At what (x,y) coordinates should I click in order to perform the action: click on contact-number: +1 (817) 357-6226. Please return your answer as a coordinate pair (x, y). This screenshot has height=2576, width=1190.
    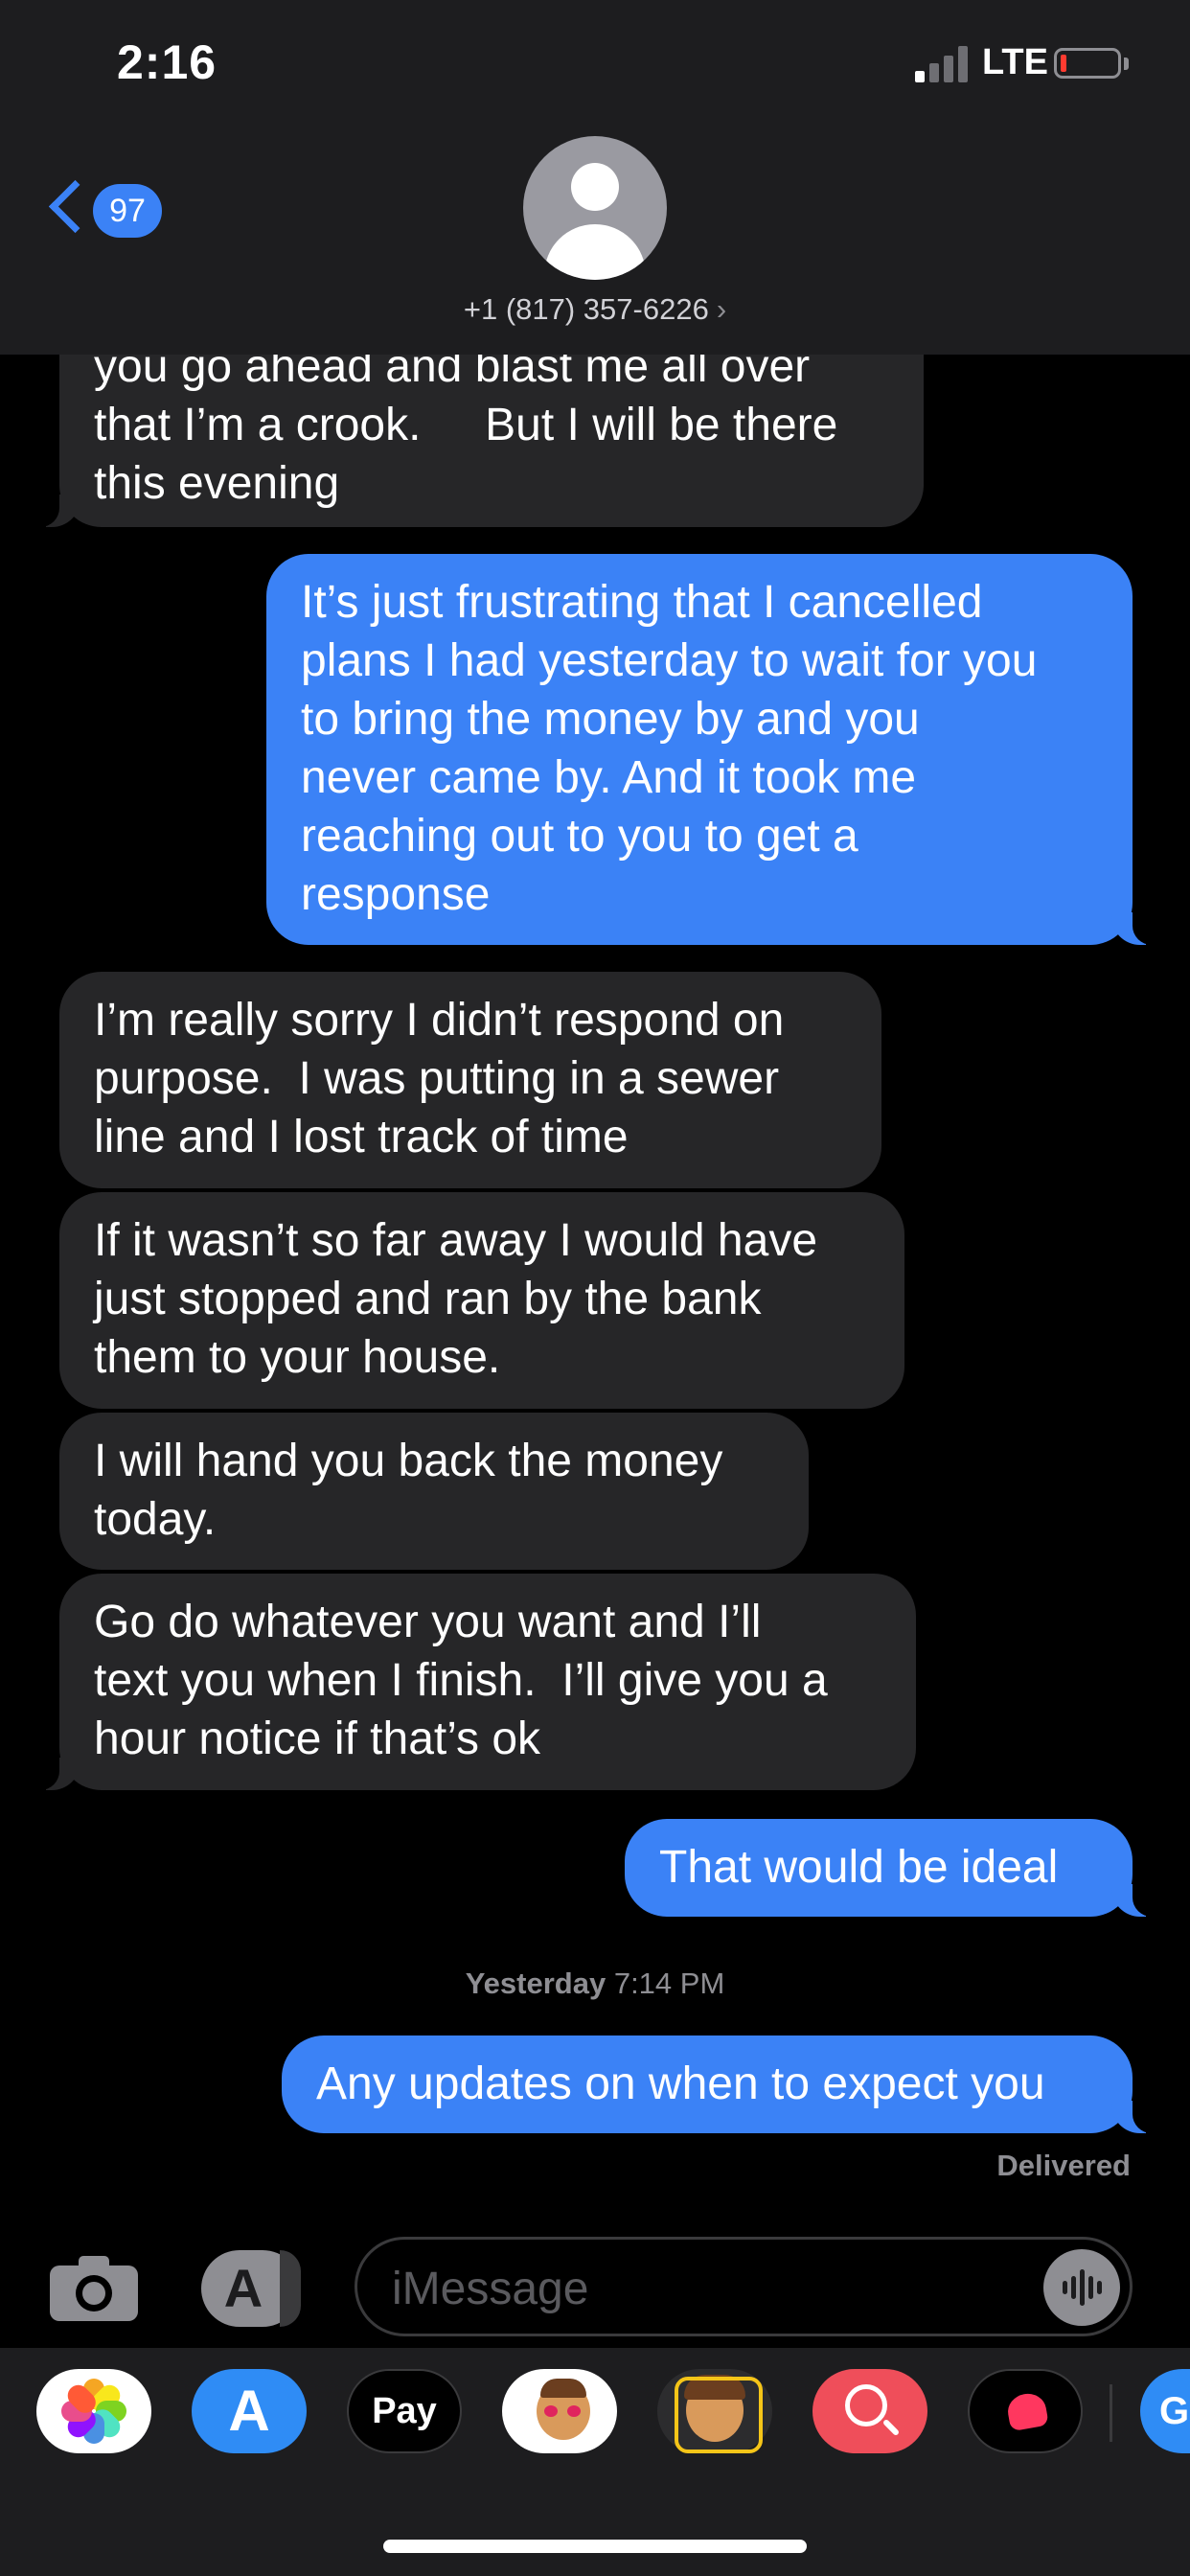
    Looking at the image, I should click on (586, 309).